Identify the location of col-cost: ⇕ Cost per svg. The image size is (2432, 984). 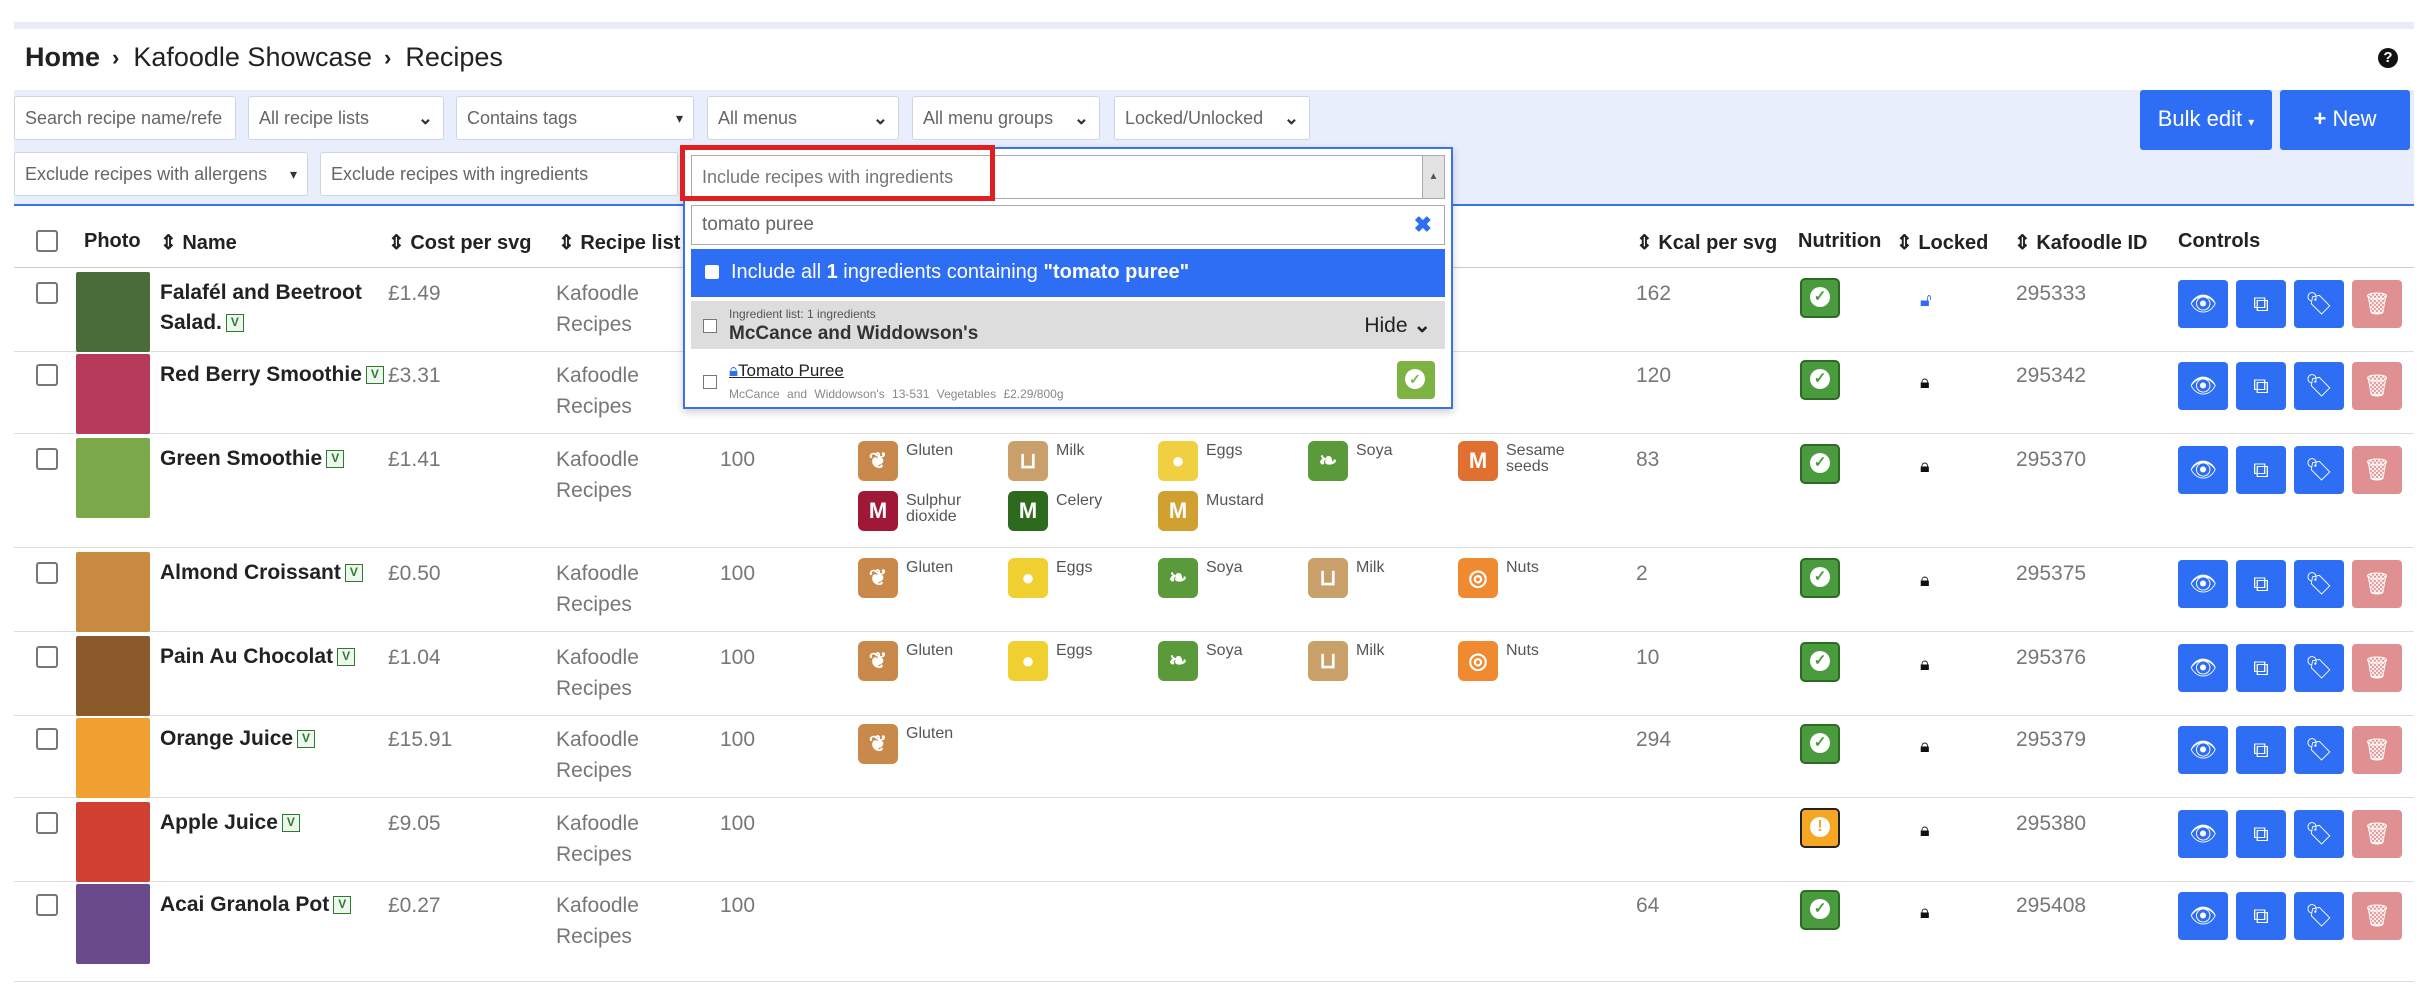
(459, 242).